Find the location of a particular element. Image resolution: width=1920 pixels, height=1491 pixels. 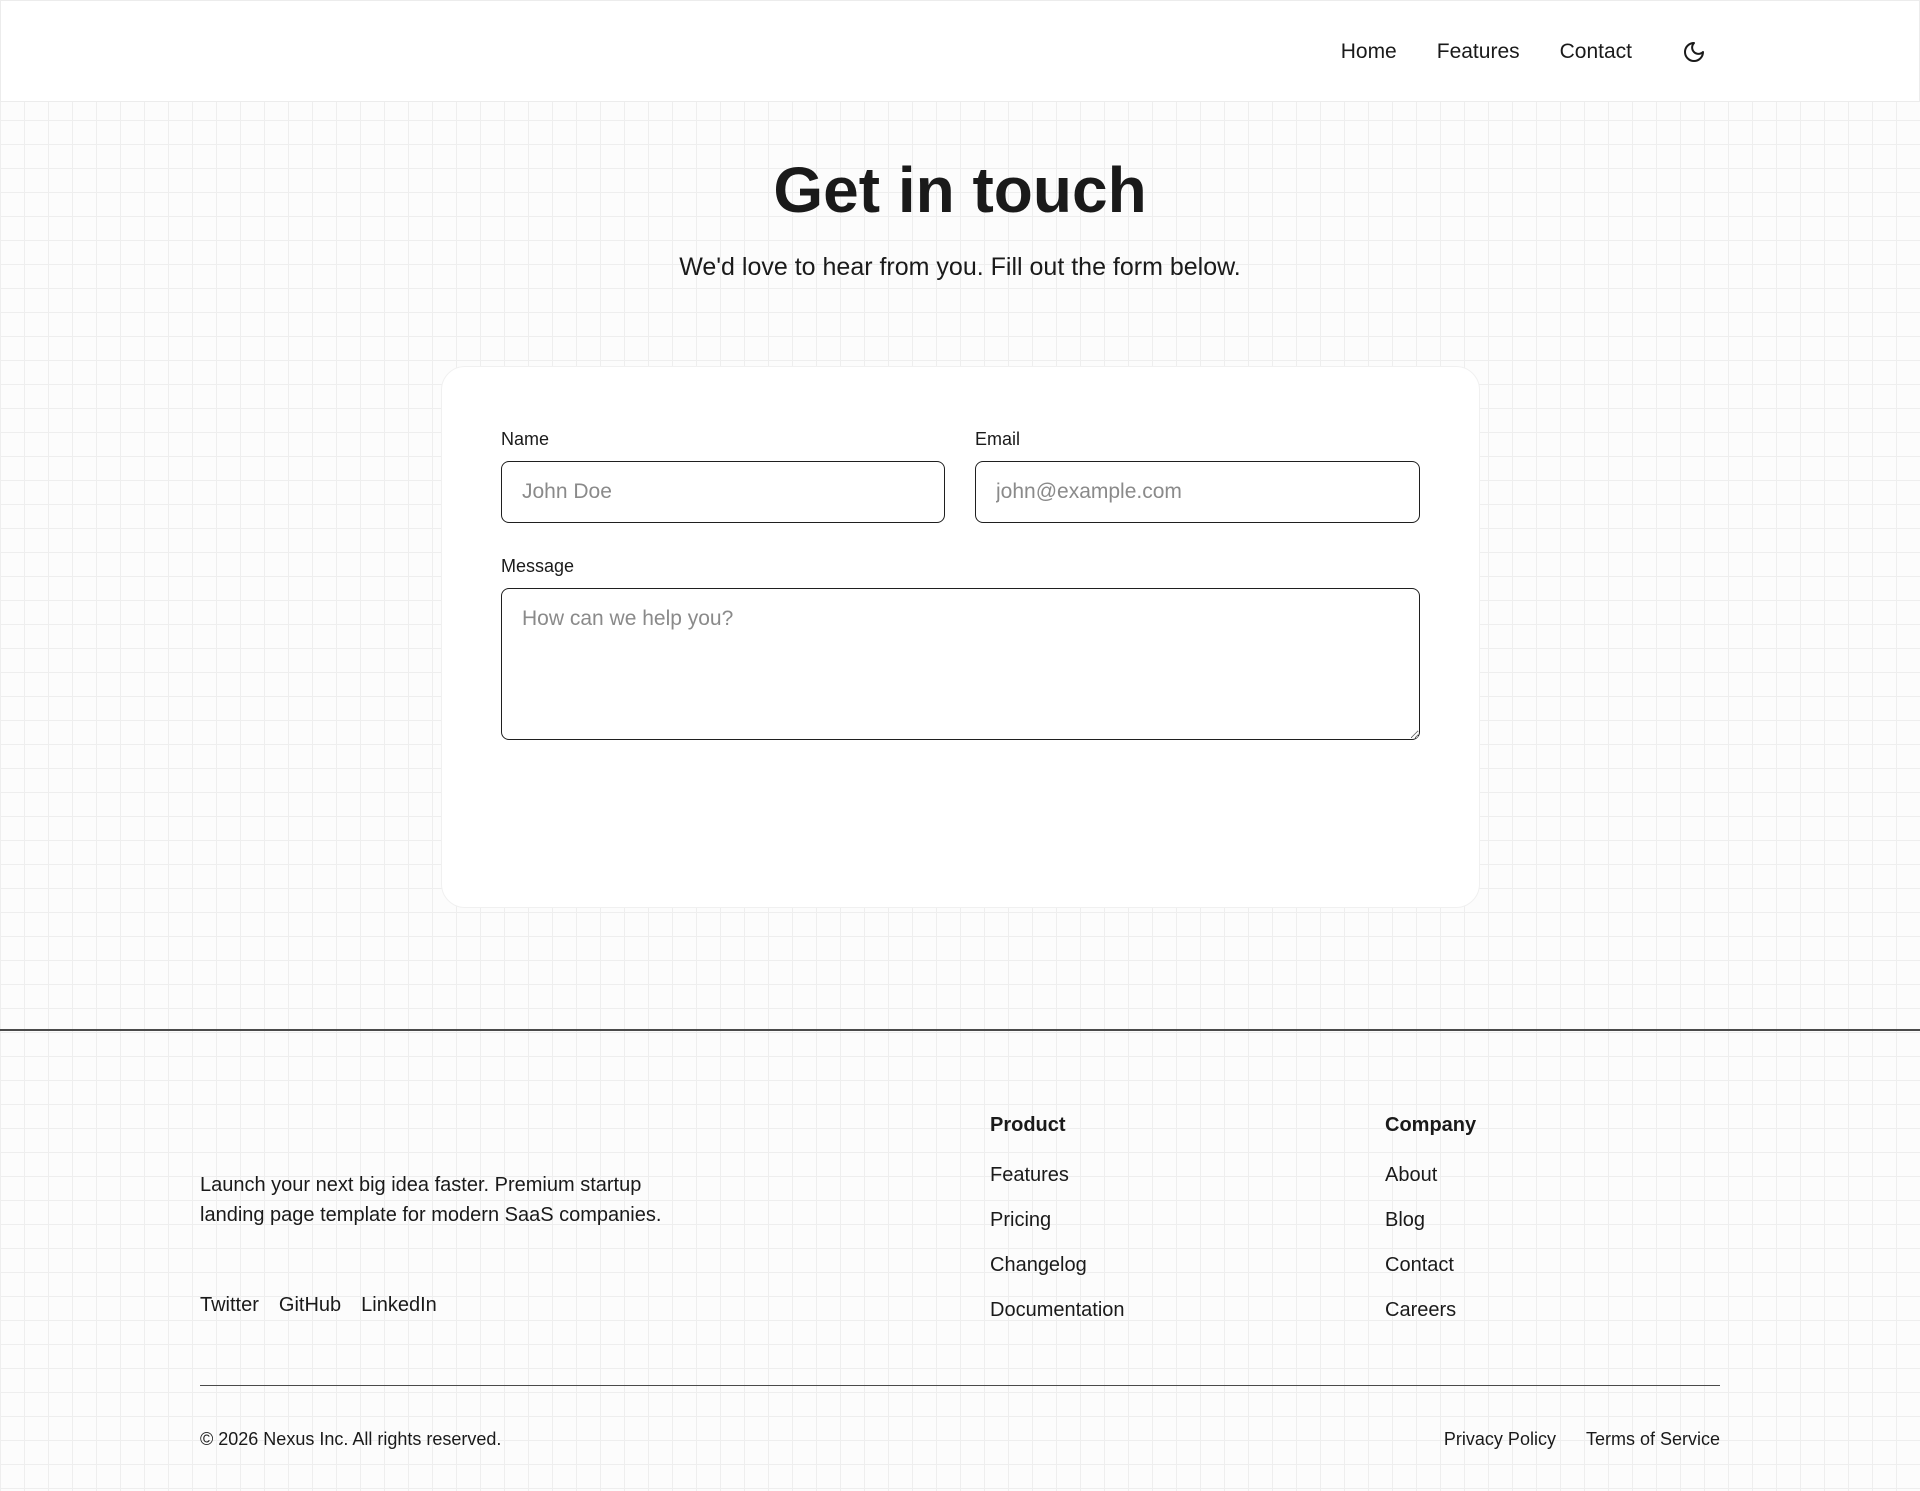

theme-toggle-button is located at coordinates (1694, 52).